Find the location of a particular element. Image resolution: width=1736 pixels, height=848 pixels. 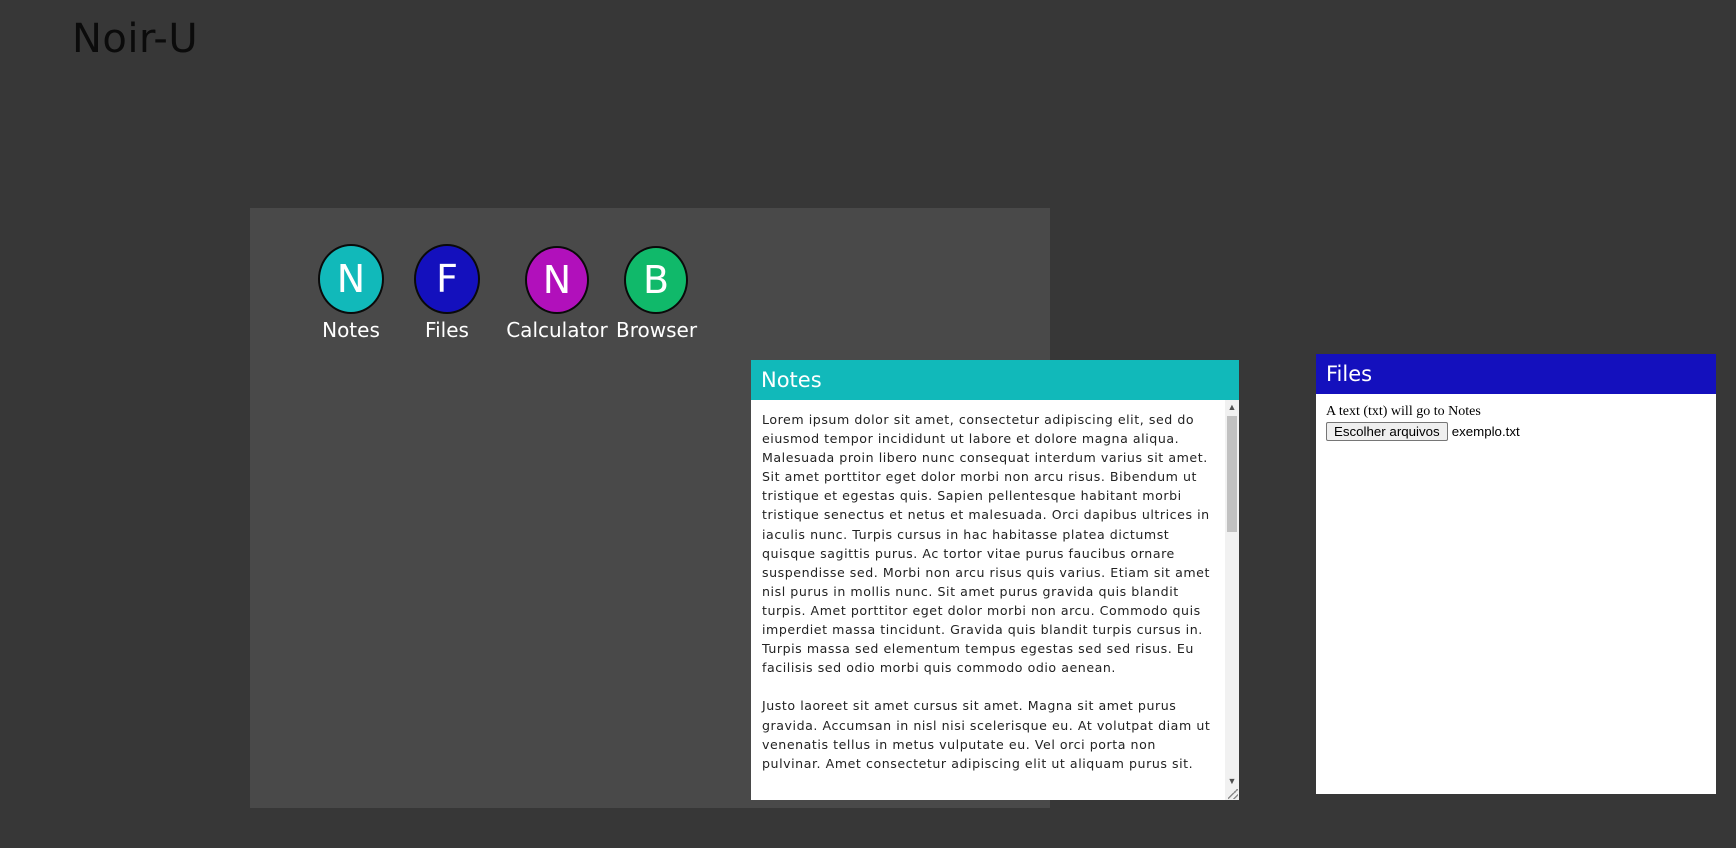

app-icon-calculator: N Calculator is located at coordinates (557, 294).